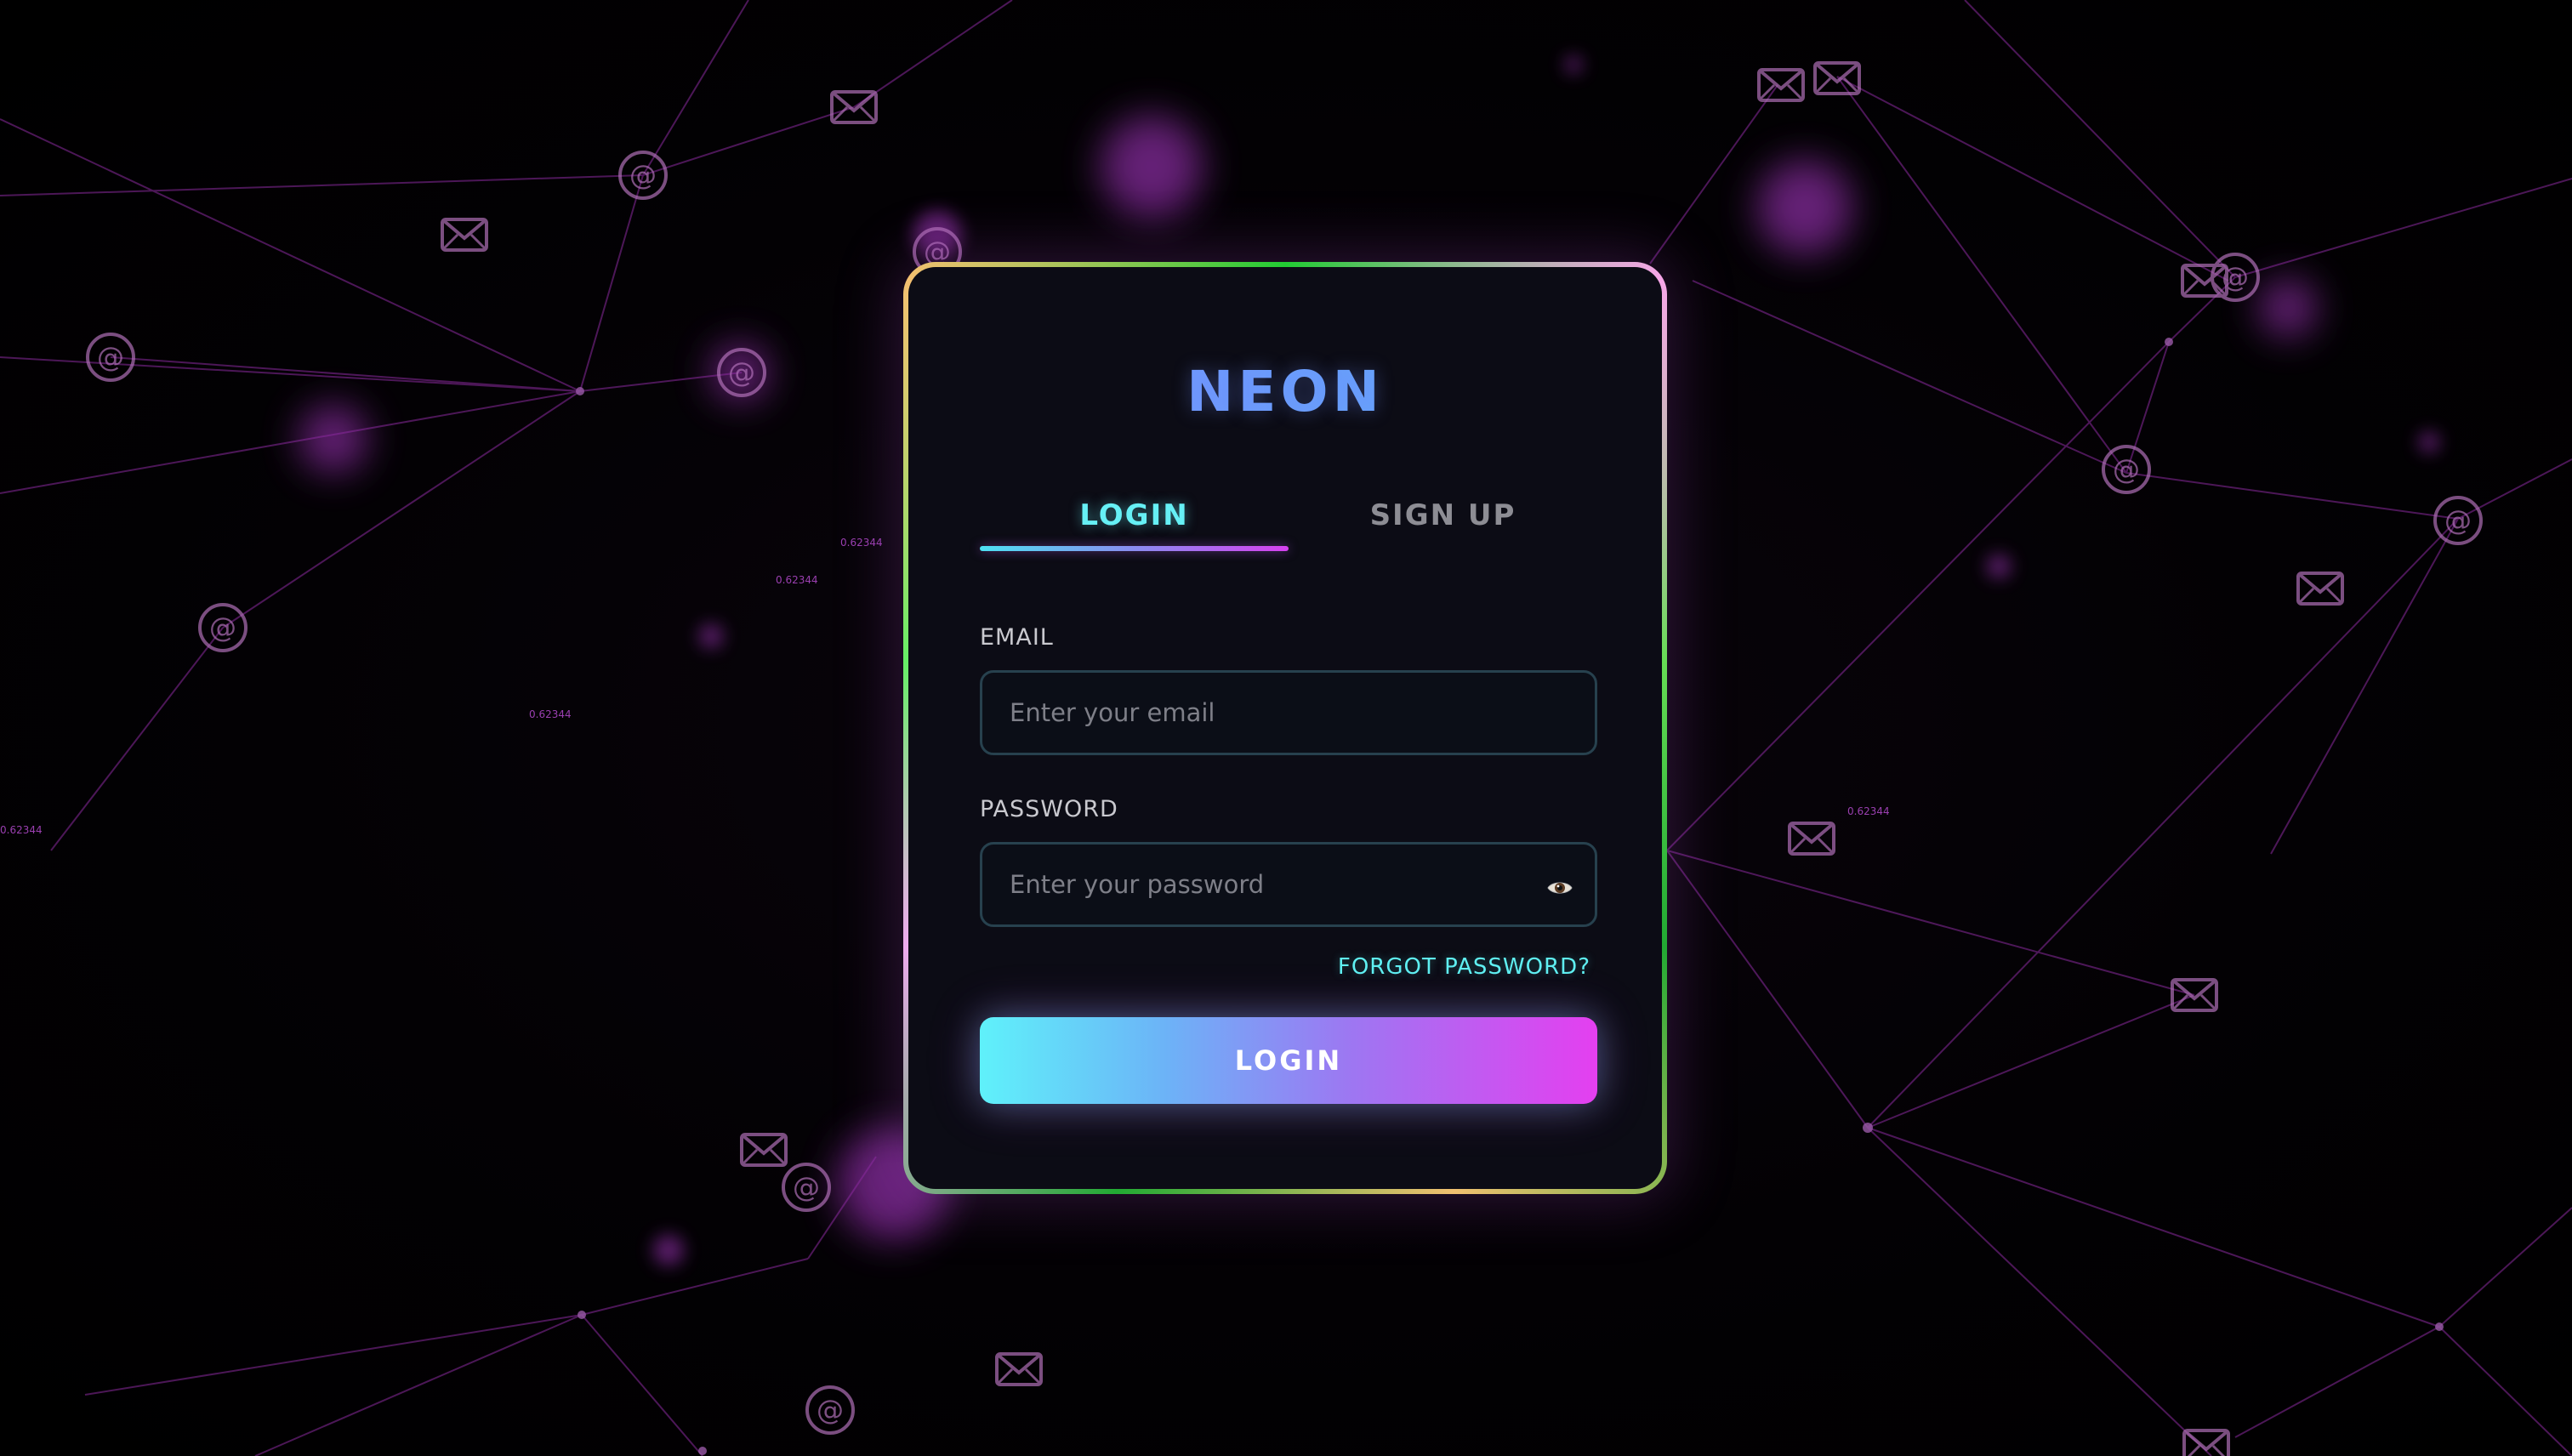 The width and height of the screenshot is (2572, 1456). What do you see at coordinates (1560, 888) in the screenshot?
I see `eye-icon` at bounding box center [1560, 888].